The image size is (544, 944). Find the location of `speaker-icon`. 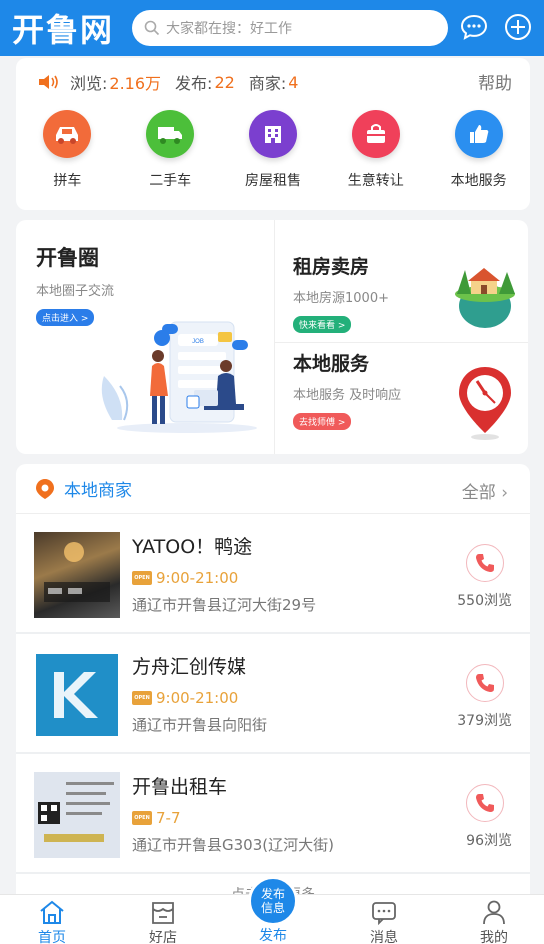

speaker-icon is located at coordinates (48, 82).